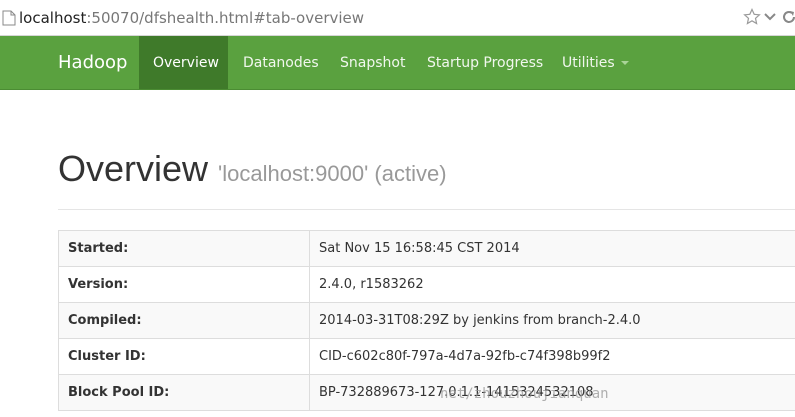 The width and height of the screenshot is (795, 417). I want to click on refresh-icon, so click(788, 17).